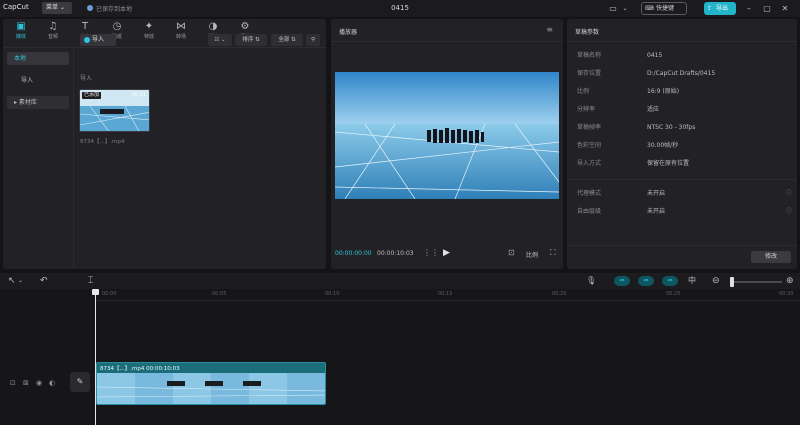 The height and width of the screenshot is (425, 800). Describe the element at coordinates (220, 40) in the screenshot. I see `view-toggle-button: ☷ ⌄` at that location.